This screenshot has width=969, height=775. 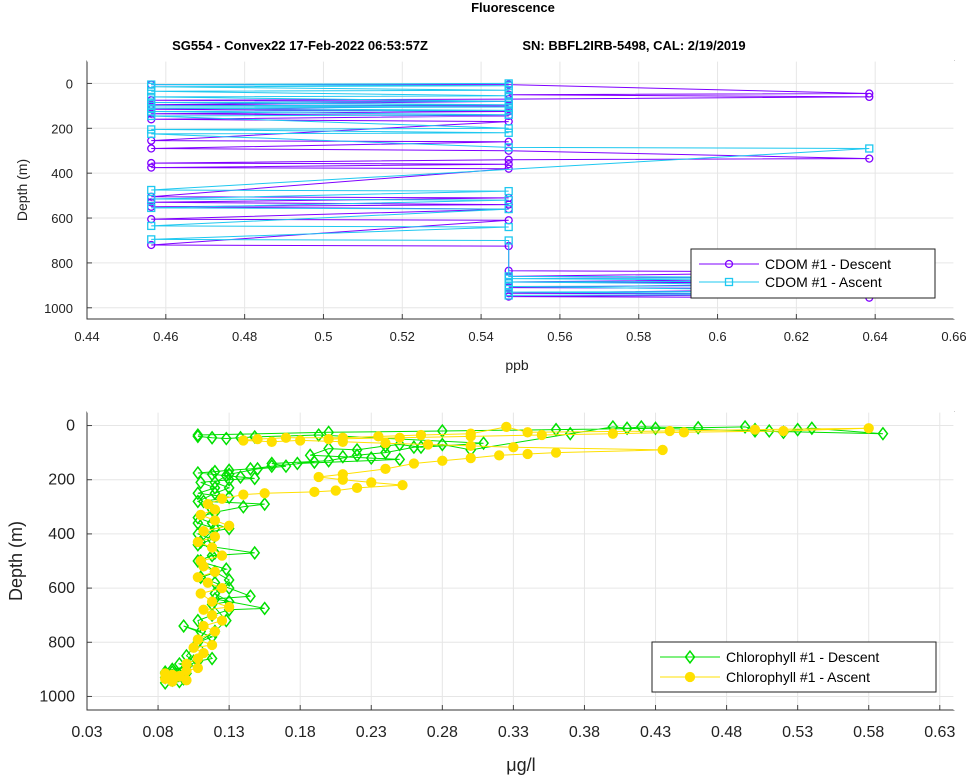 What do you see at coordinates (718, 336) in the screenshot?
I see `x-tick-label: 0.6` at bounding box center [718, 336].